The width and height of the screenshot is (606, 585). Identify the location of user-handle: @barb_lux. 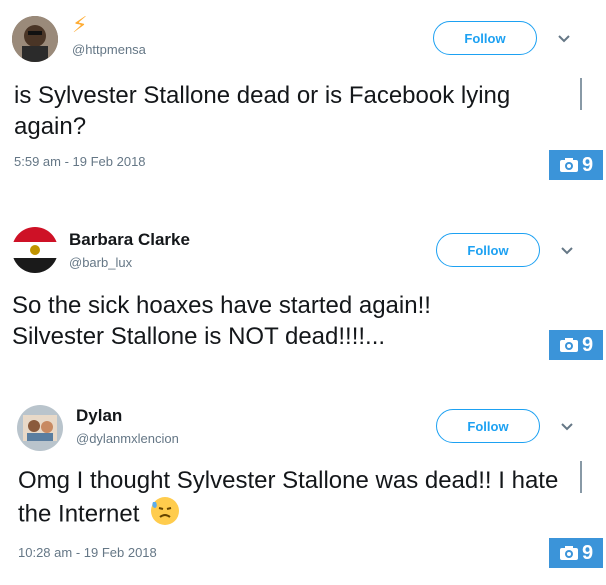
(100, 262).